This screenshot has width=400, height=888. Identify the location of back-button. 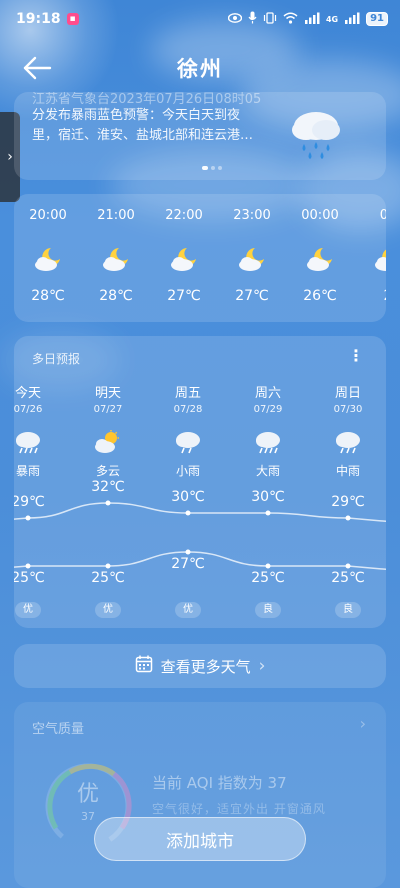
(40, 68).